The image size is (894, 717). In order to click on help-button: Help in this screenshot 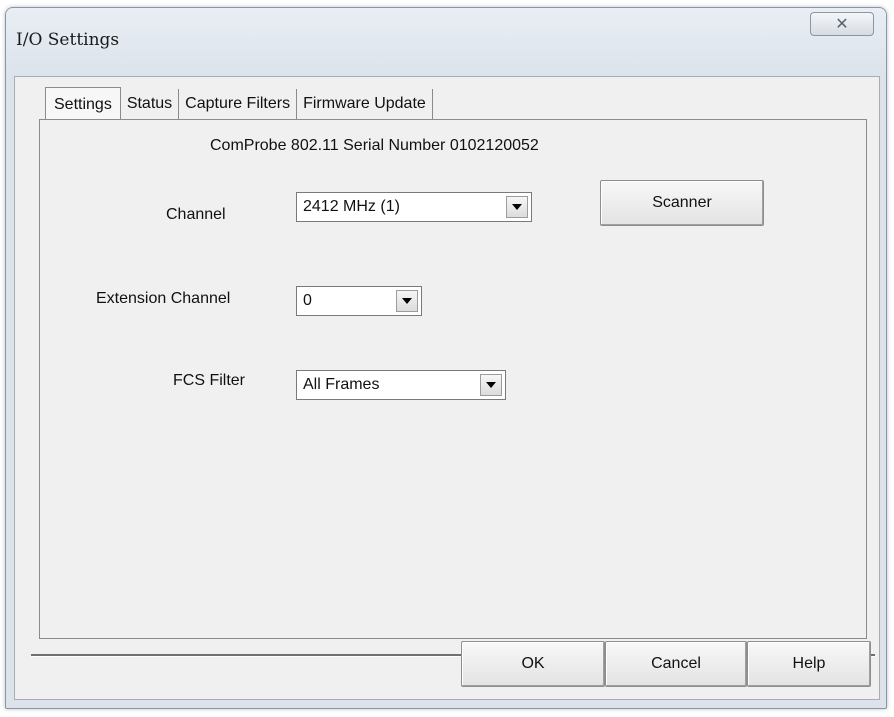, I will do `click(809, 664)`.